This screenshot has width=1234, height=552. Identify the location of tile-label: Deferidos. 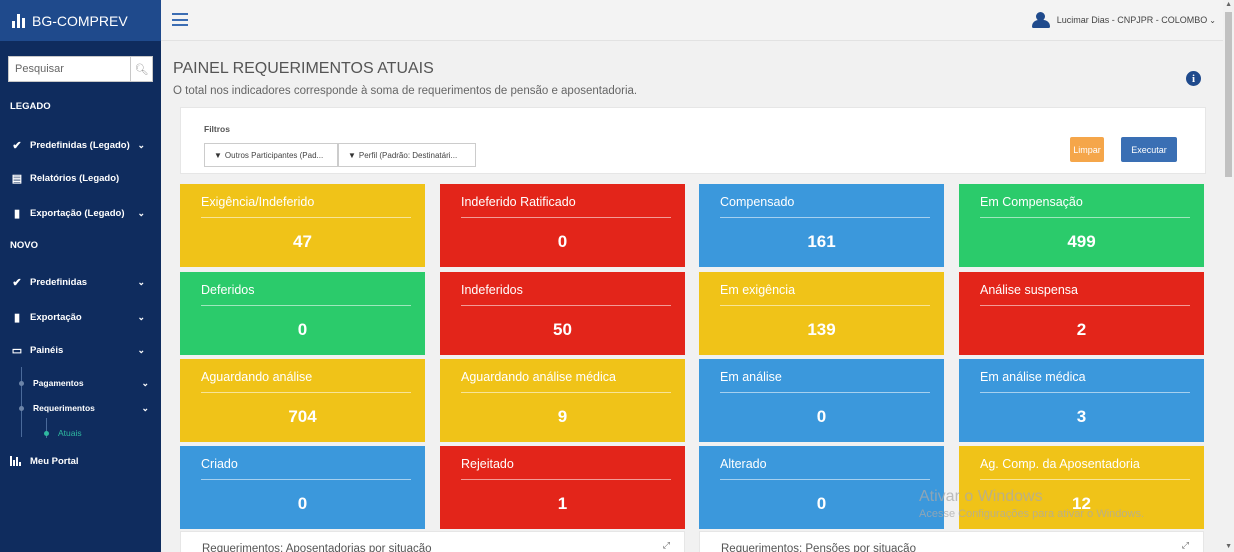
(228, 290).